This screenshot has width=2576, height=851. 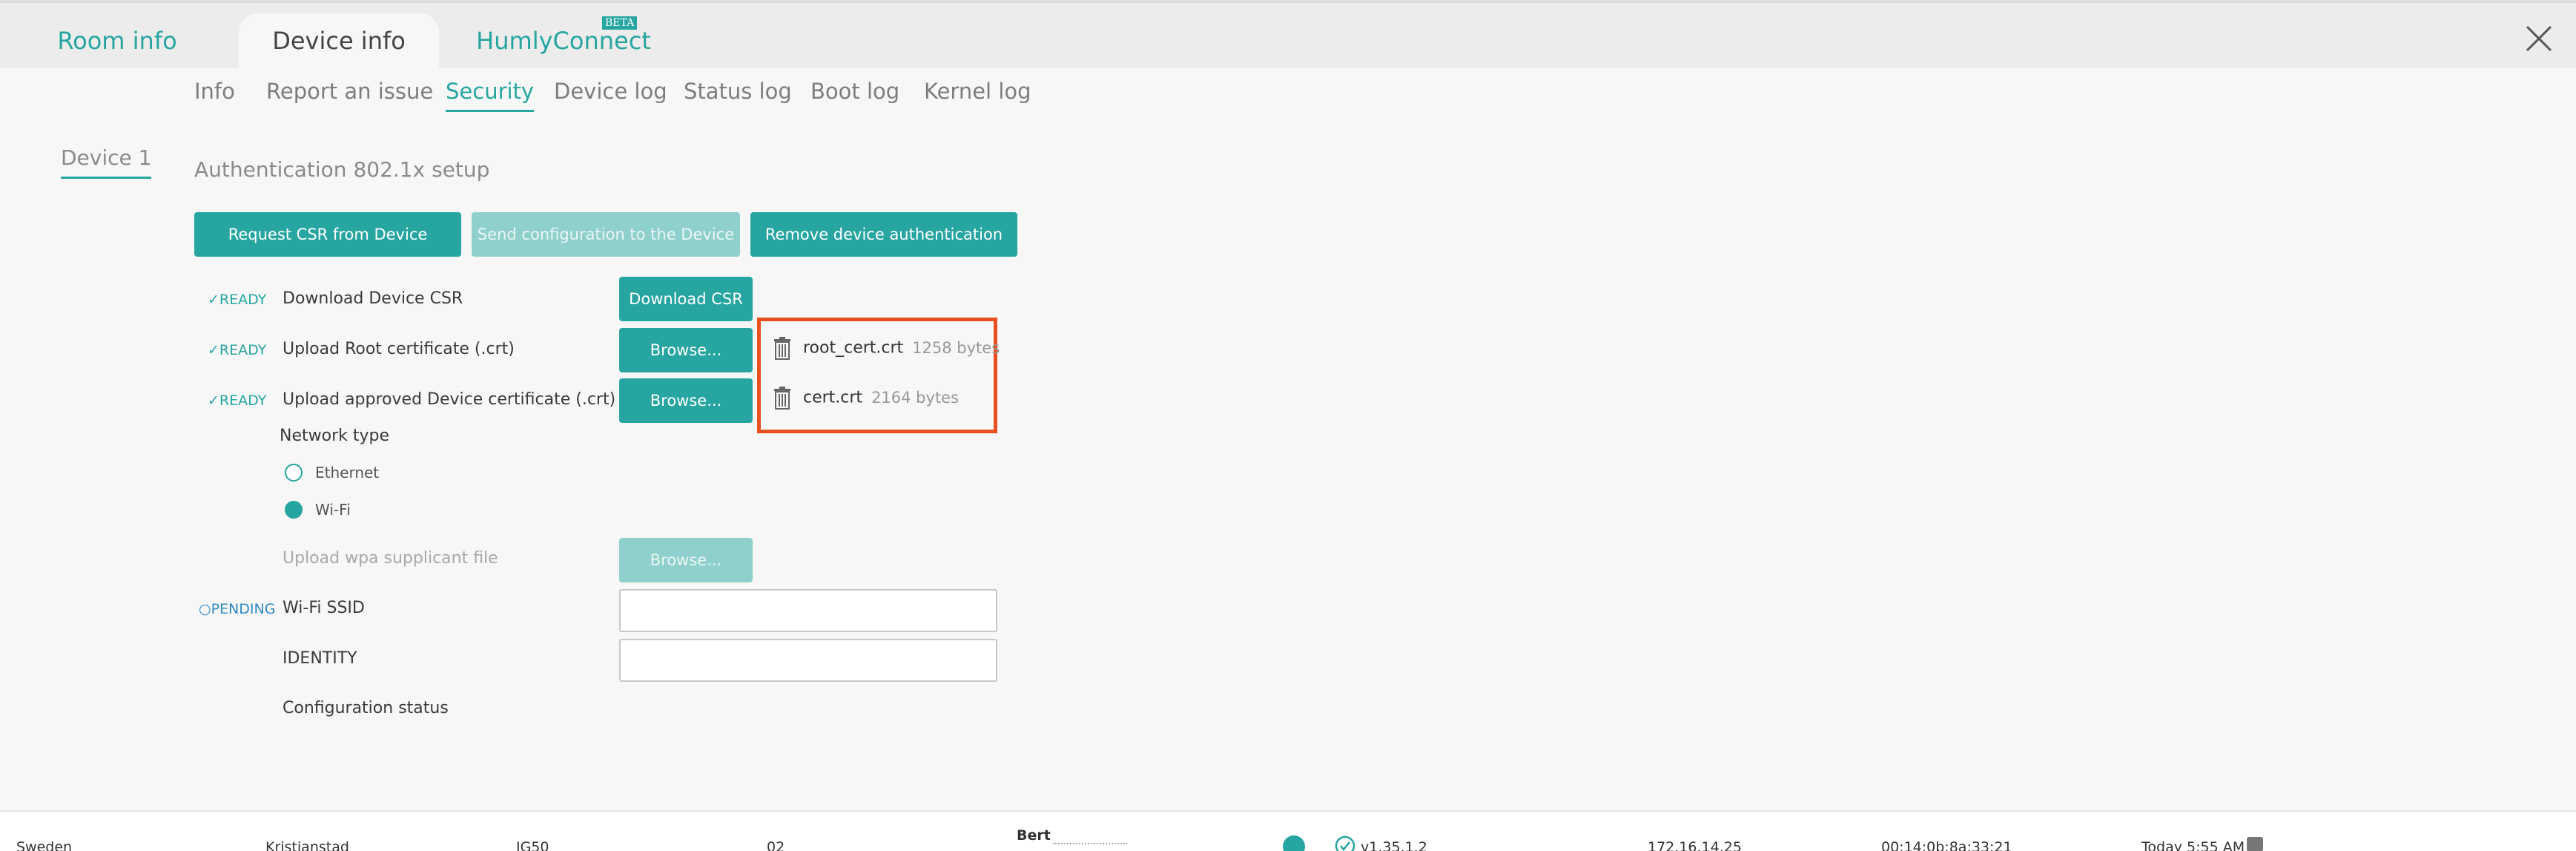 I want to click on wifi-ssid-label: Wi-Fi SSID, so click(x=324, y=608).